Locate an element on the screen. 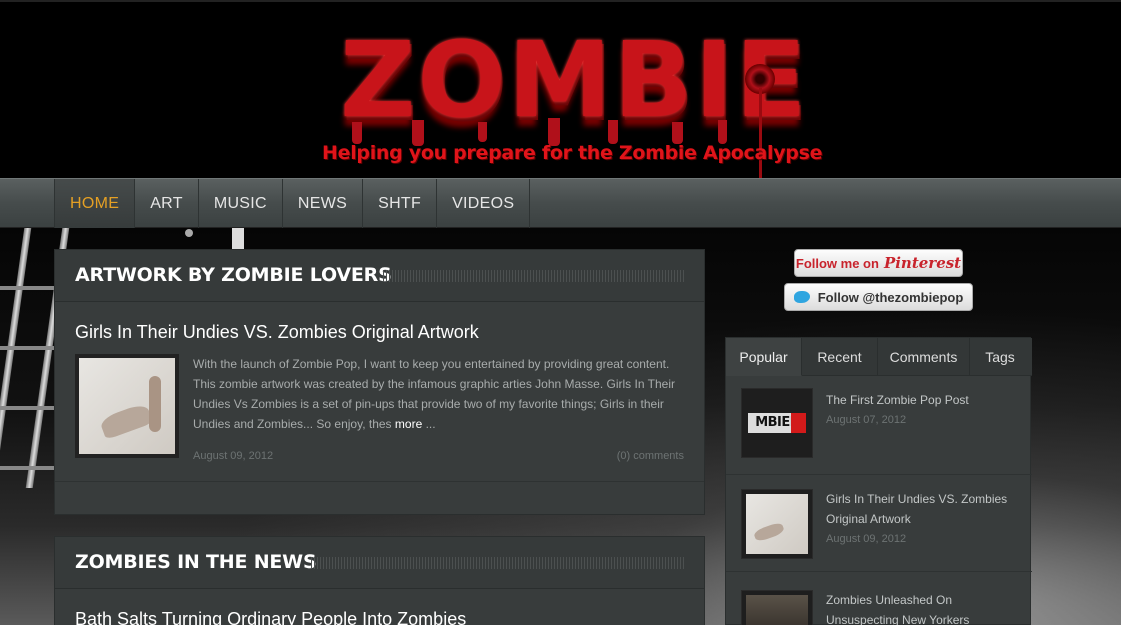 The height and width of the screenshot is (625, 1121). ladder-decoration is located at coordinates (35, 358).